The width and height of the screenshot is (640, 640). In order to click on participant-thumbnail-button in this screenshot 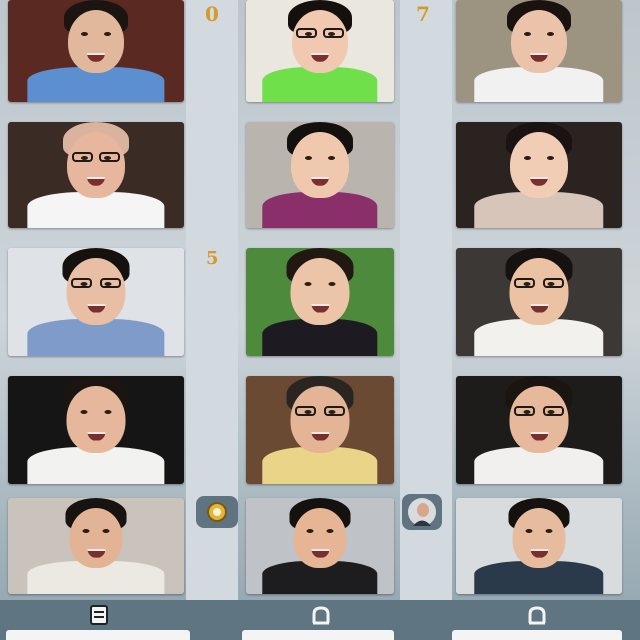, I will do `click(422, 512)`.